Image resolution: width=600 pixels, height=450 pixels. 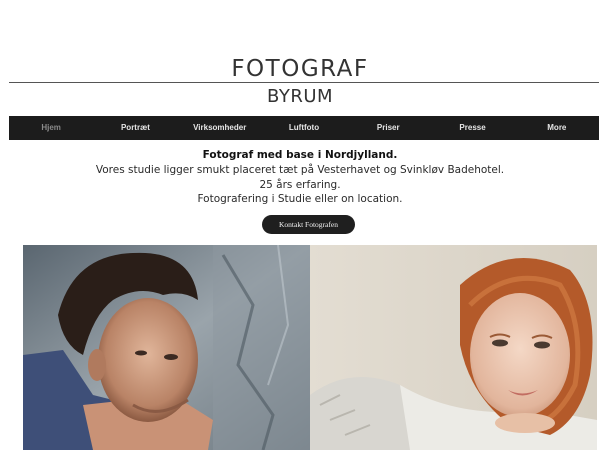 What do you see at coordinates (51, 128) in the screenshot?
I see `nav-item-hjem: Hjem` at bounding box center [51, 128].